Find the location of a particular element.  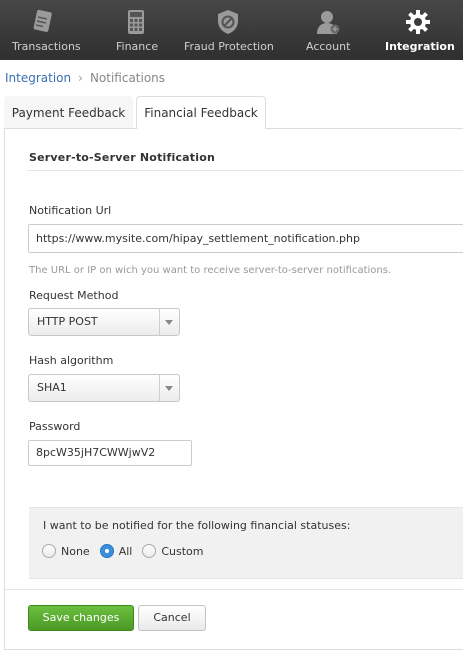

nav-item-integration: Integration is located at coordinates (418, 30).